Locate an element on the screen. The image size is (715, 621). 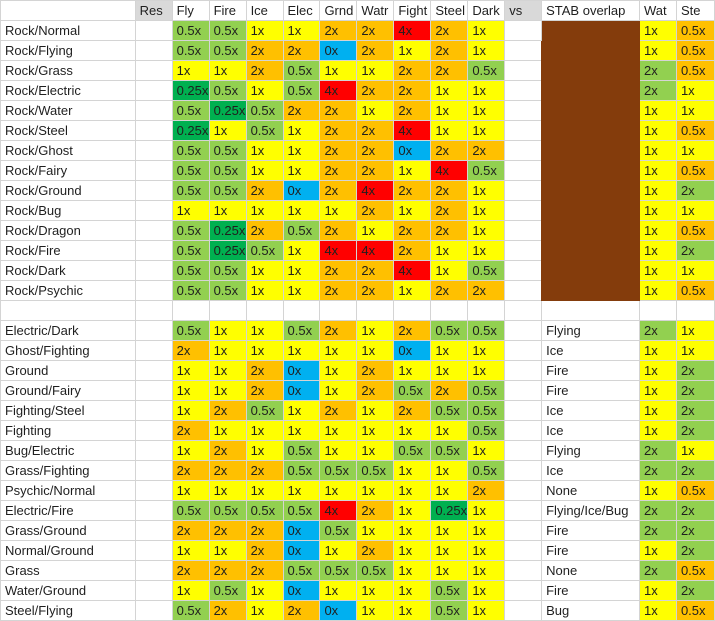
stab-overlap-cell: Bug is located at coordinates (591, 610).